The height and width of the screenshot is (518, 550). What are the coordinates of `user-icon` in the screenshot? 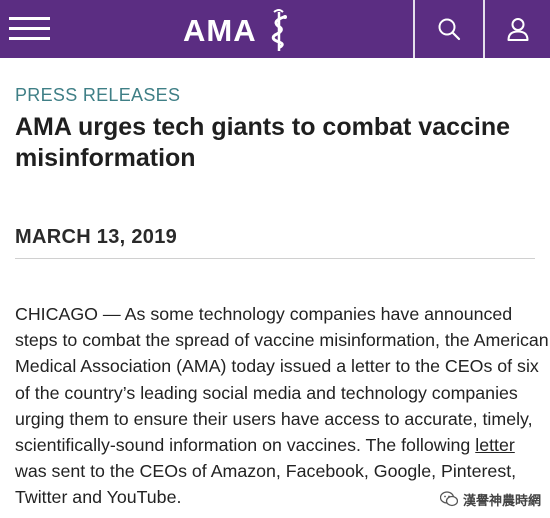 It's located at (517, 29).